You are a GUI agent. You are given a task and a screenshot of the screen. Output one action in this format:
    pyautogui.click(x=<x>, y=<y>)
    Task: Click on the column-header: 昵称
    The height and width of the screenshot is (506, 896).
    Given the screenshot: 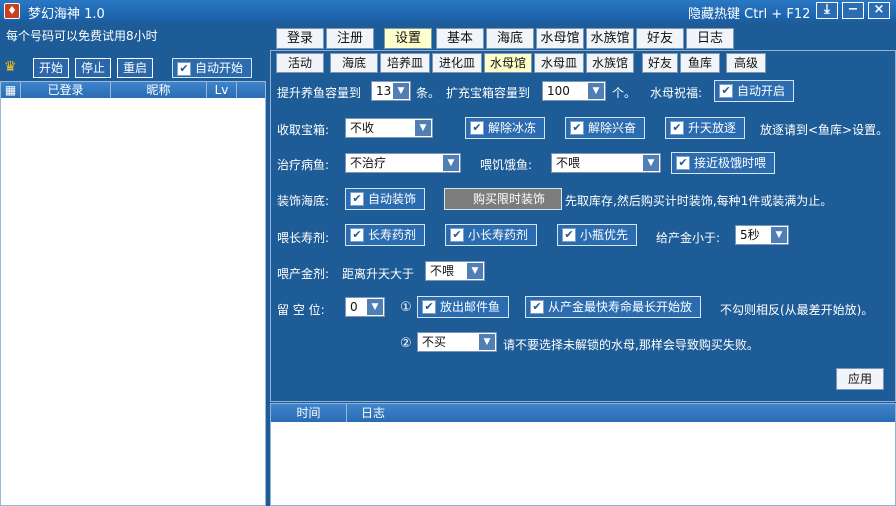 What is the action you would take?
    pyautogui.click(x=159, y=90)
    